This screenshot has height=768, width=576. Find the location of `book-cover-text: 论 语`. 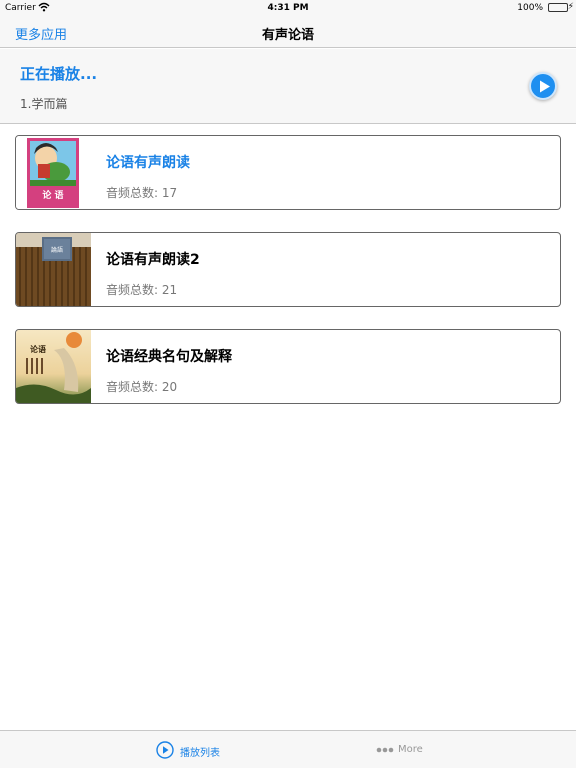

book-cover-text: 论 语 is located at coordinates (52, 195).